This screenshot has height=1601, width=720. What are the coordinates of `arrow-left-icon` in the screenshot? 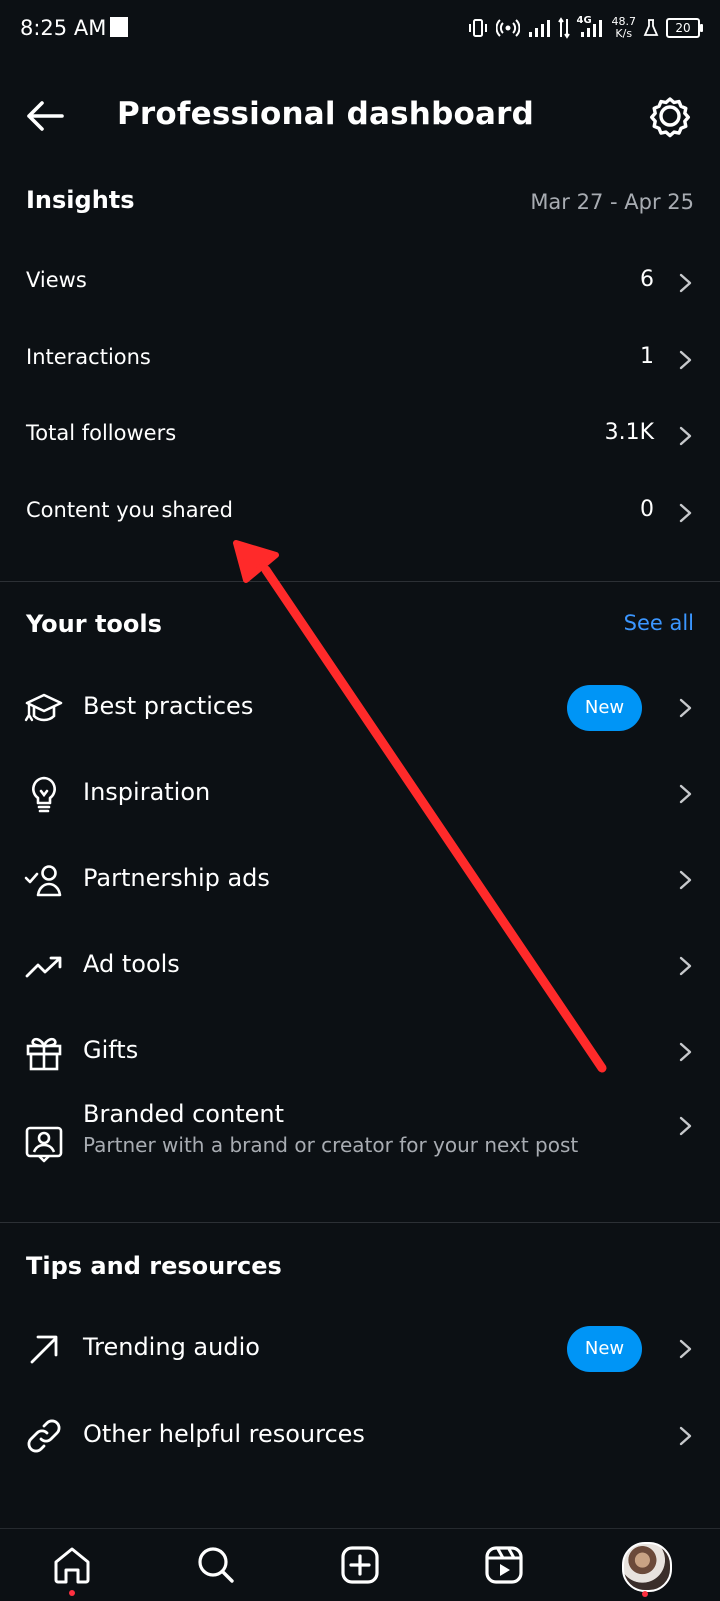 It's located at (45, 116).